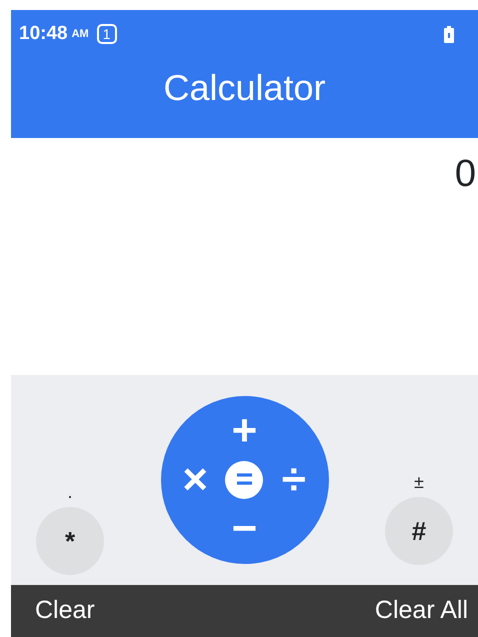 The image size is (478, 637). What do you see at coordinates (465, 174) in the screenshot?
I see `display-value: 0` at bounding box center [465, 174].